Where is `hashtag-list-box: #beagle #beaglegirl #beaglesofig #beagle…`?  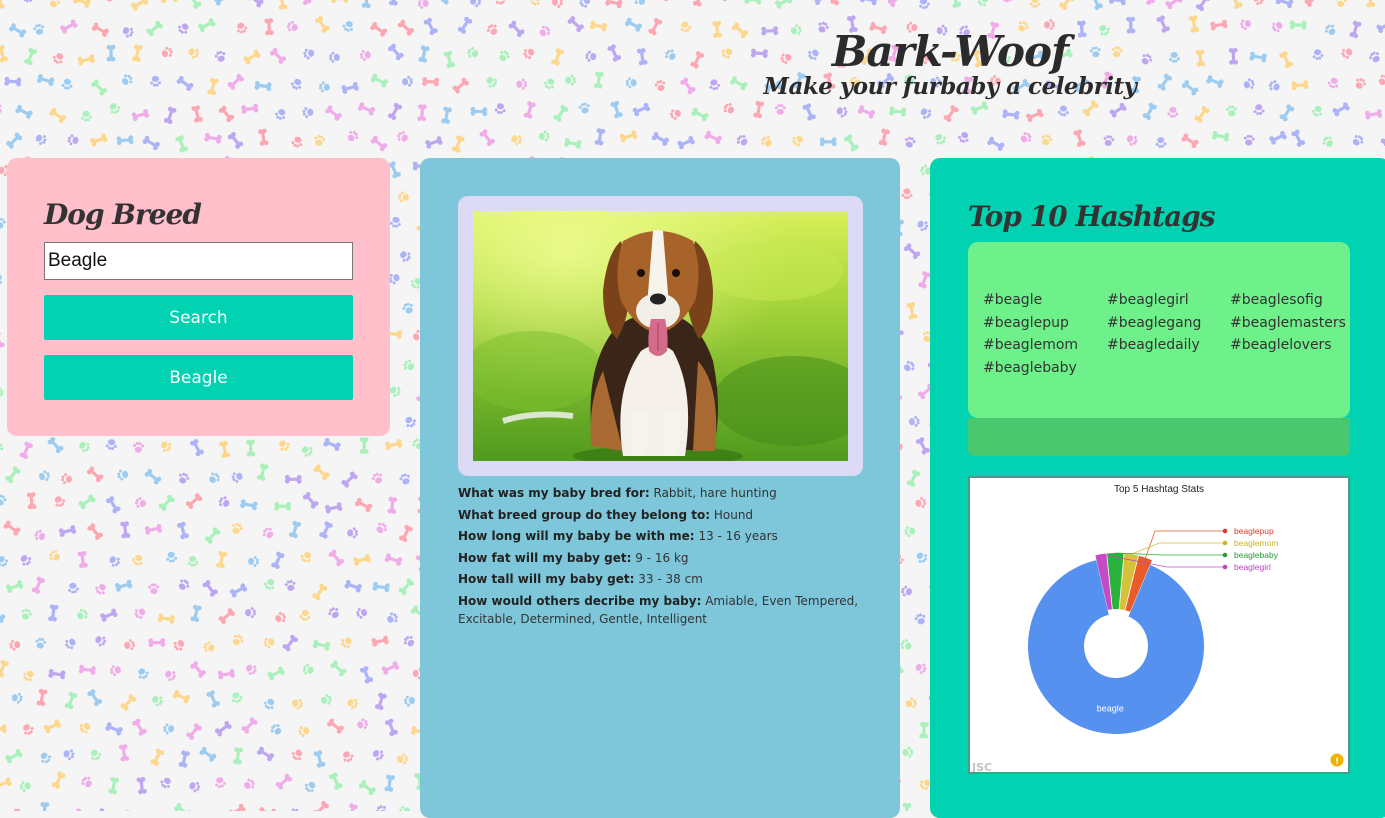 hashtag-list-box: #beagle #beaglegirl #beaglesofig #beagle… is located at coordinates (1159, 330).